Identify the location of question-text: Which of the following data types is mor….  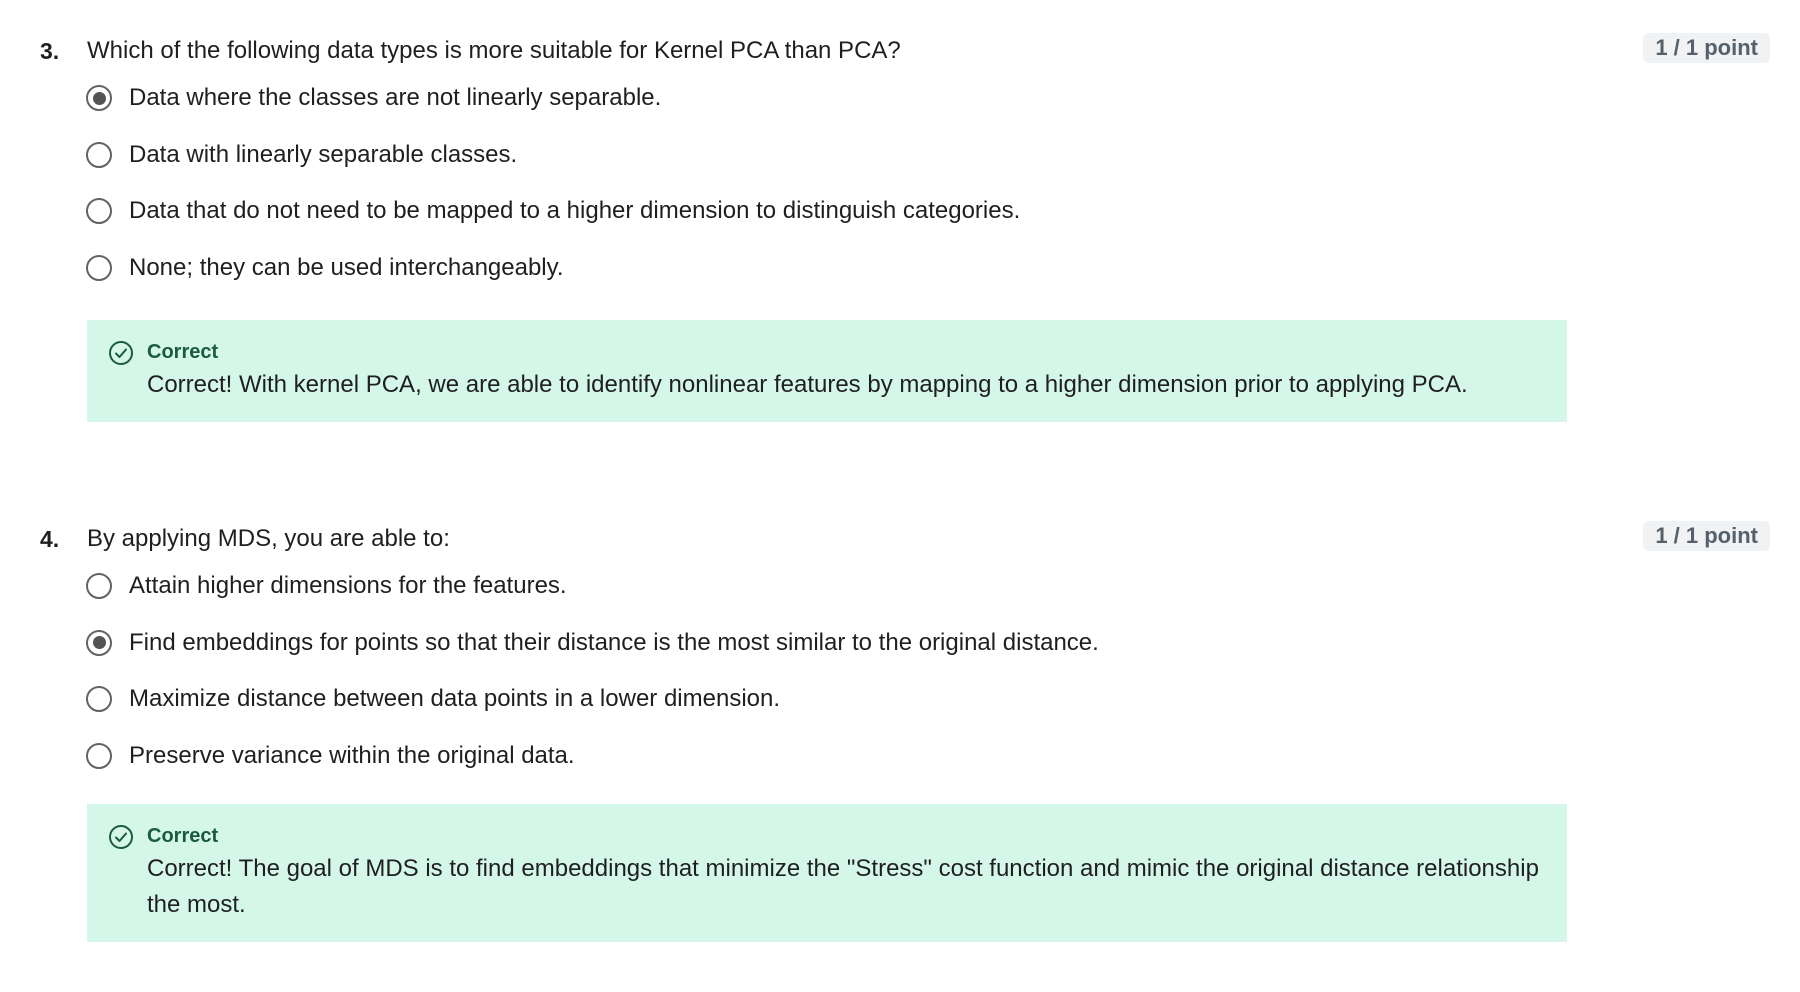
(494, 50).